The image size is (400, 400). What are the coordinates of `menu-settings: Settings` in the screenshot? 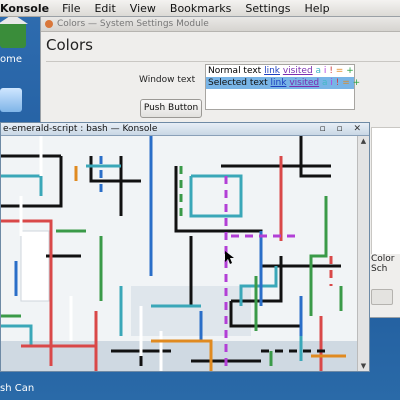 It's located at (267, 8).